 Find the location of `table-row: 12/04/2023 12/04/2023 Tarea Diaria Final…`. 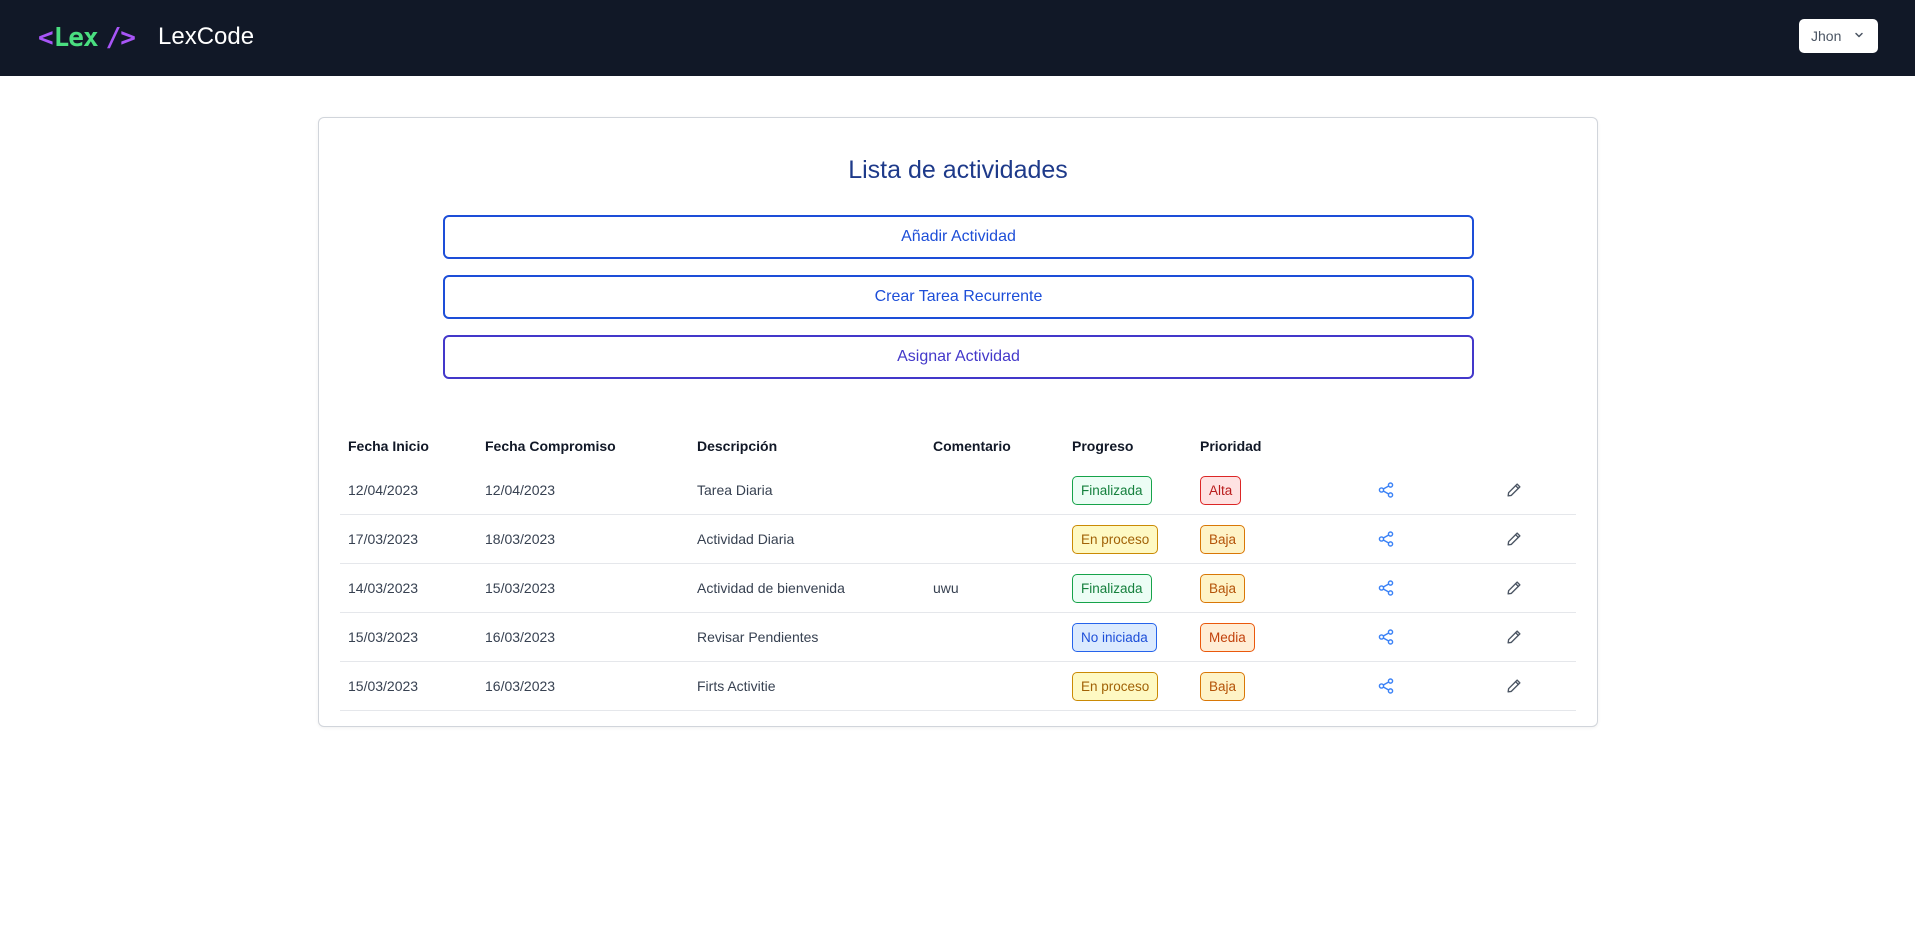

table-row: 12/04/2023 12/04/2023 Tarea Diaria Final… is located at coordinates (958, 490).